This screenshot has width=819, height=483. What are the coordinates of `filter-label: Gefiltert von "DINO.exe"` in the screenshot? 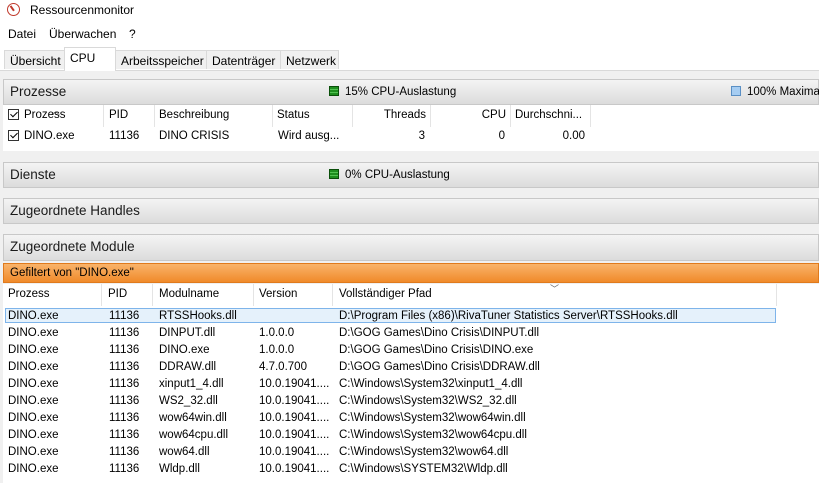 It's located at (72, 273).